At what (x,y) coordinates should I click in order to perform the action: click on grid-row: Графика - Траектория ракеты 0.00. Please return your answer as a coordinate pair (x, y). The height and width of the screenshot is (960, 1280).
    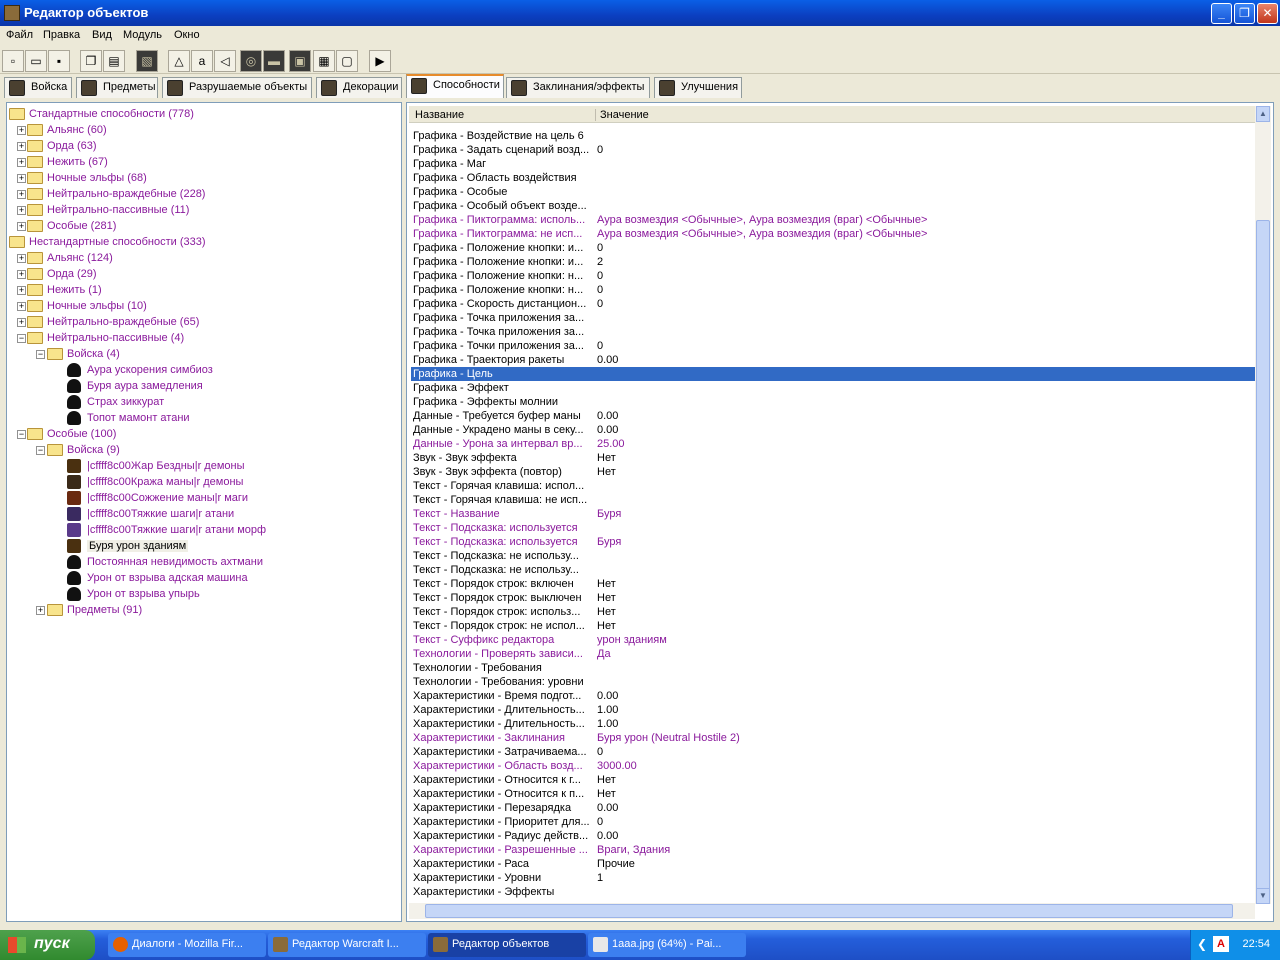
    Looking at the image, I should click on (834, 360).